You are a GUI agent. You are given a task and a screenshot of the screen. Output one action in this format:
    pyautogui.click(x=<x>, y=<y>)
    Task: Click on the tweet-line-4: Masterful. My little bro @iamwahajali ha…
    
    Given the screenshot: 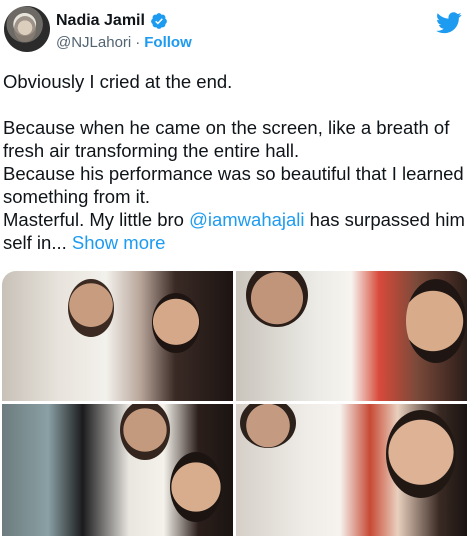 What is the action you would take?
    pyautogui.click(x=236, y=231)
    